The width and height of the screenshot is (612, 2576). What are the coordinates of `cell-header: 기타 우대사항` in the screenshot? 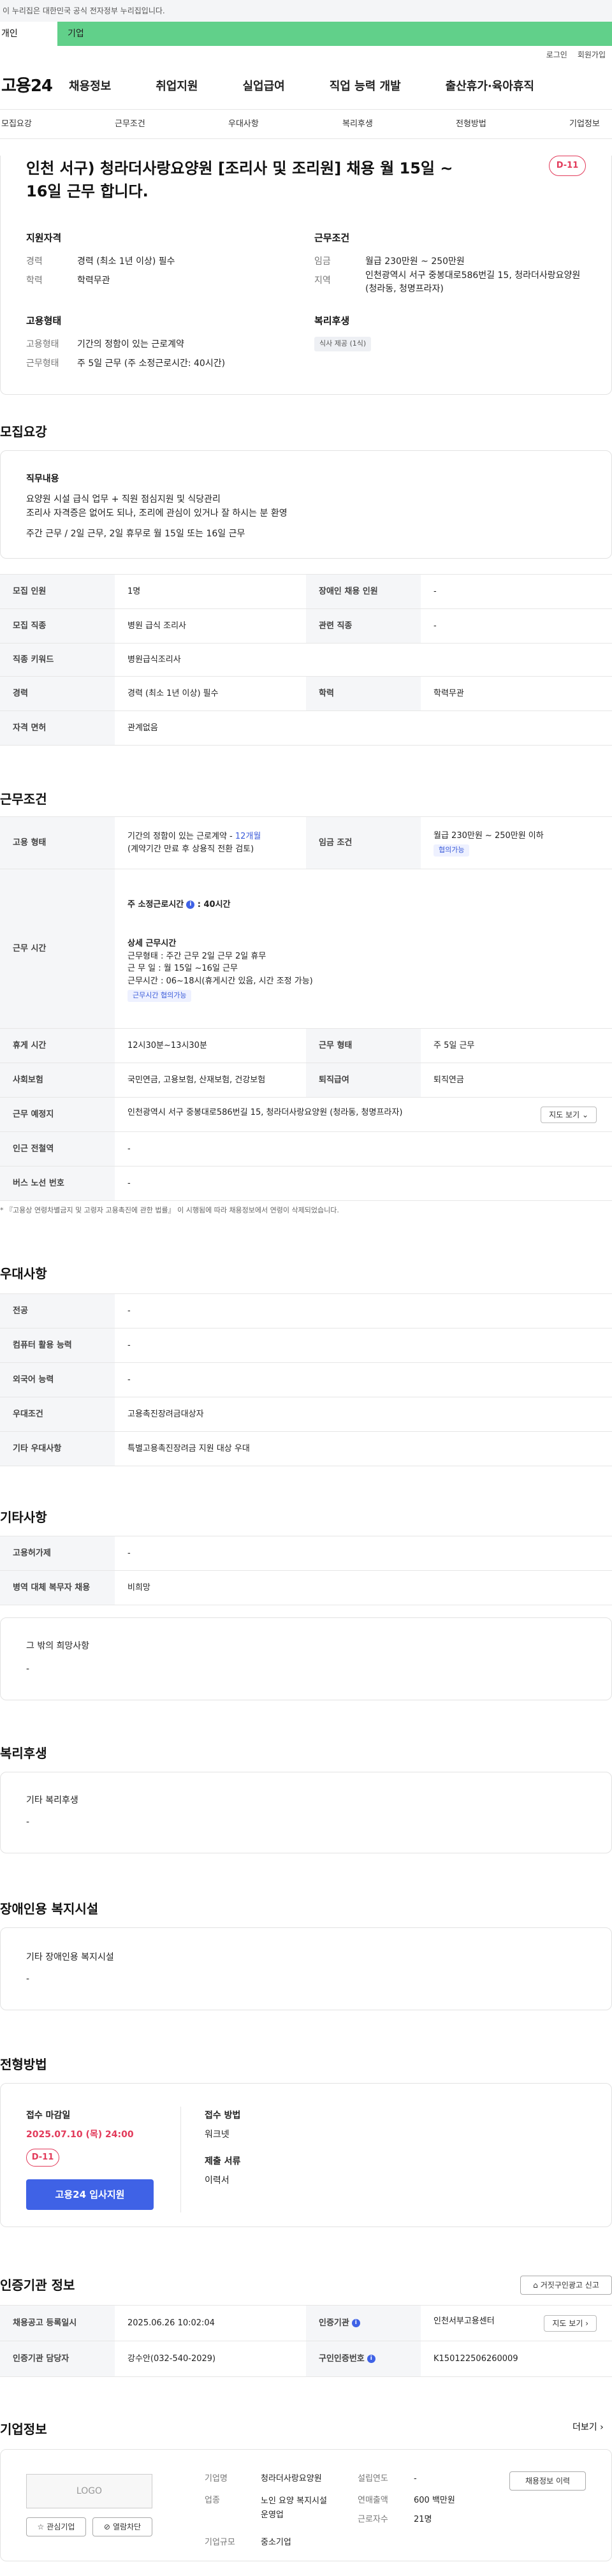 It's located at (57, 1448).